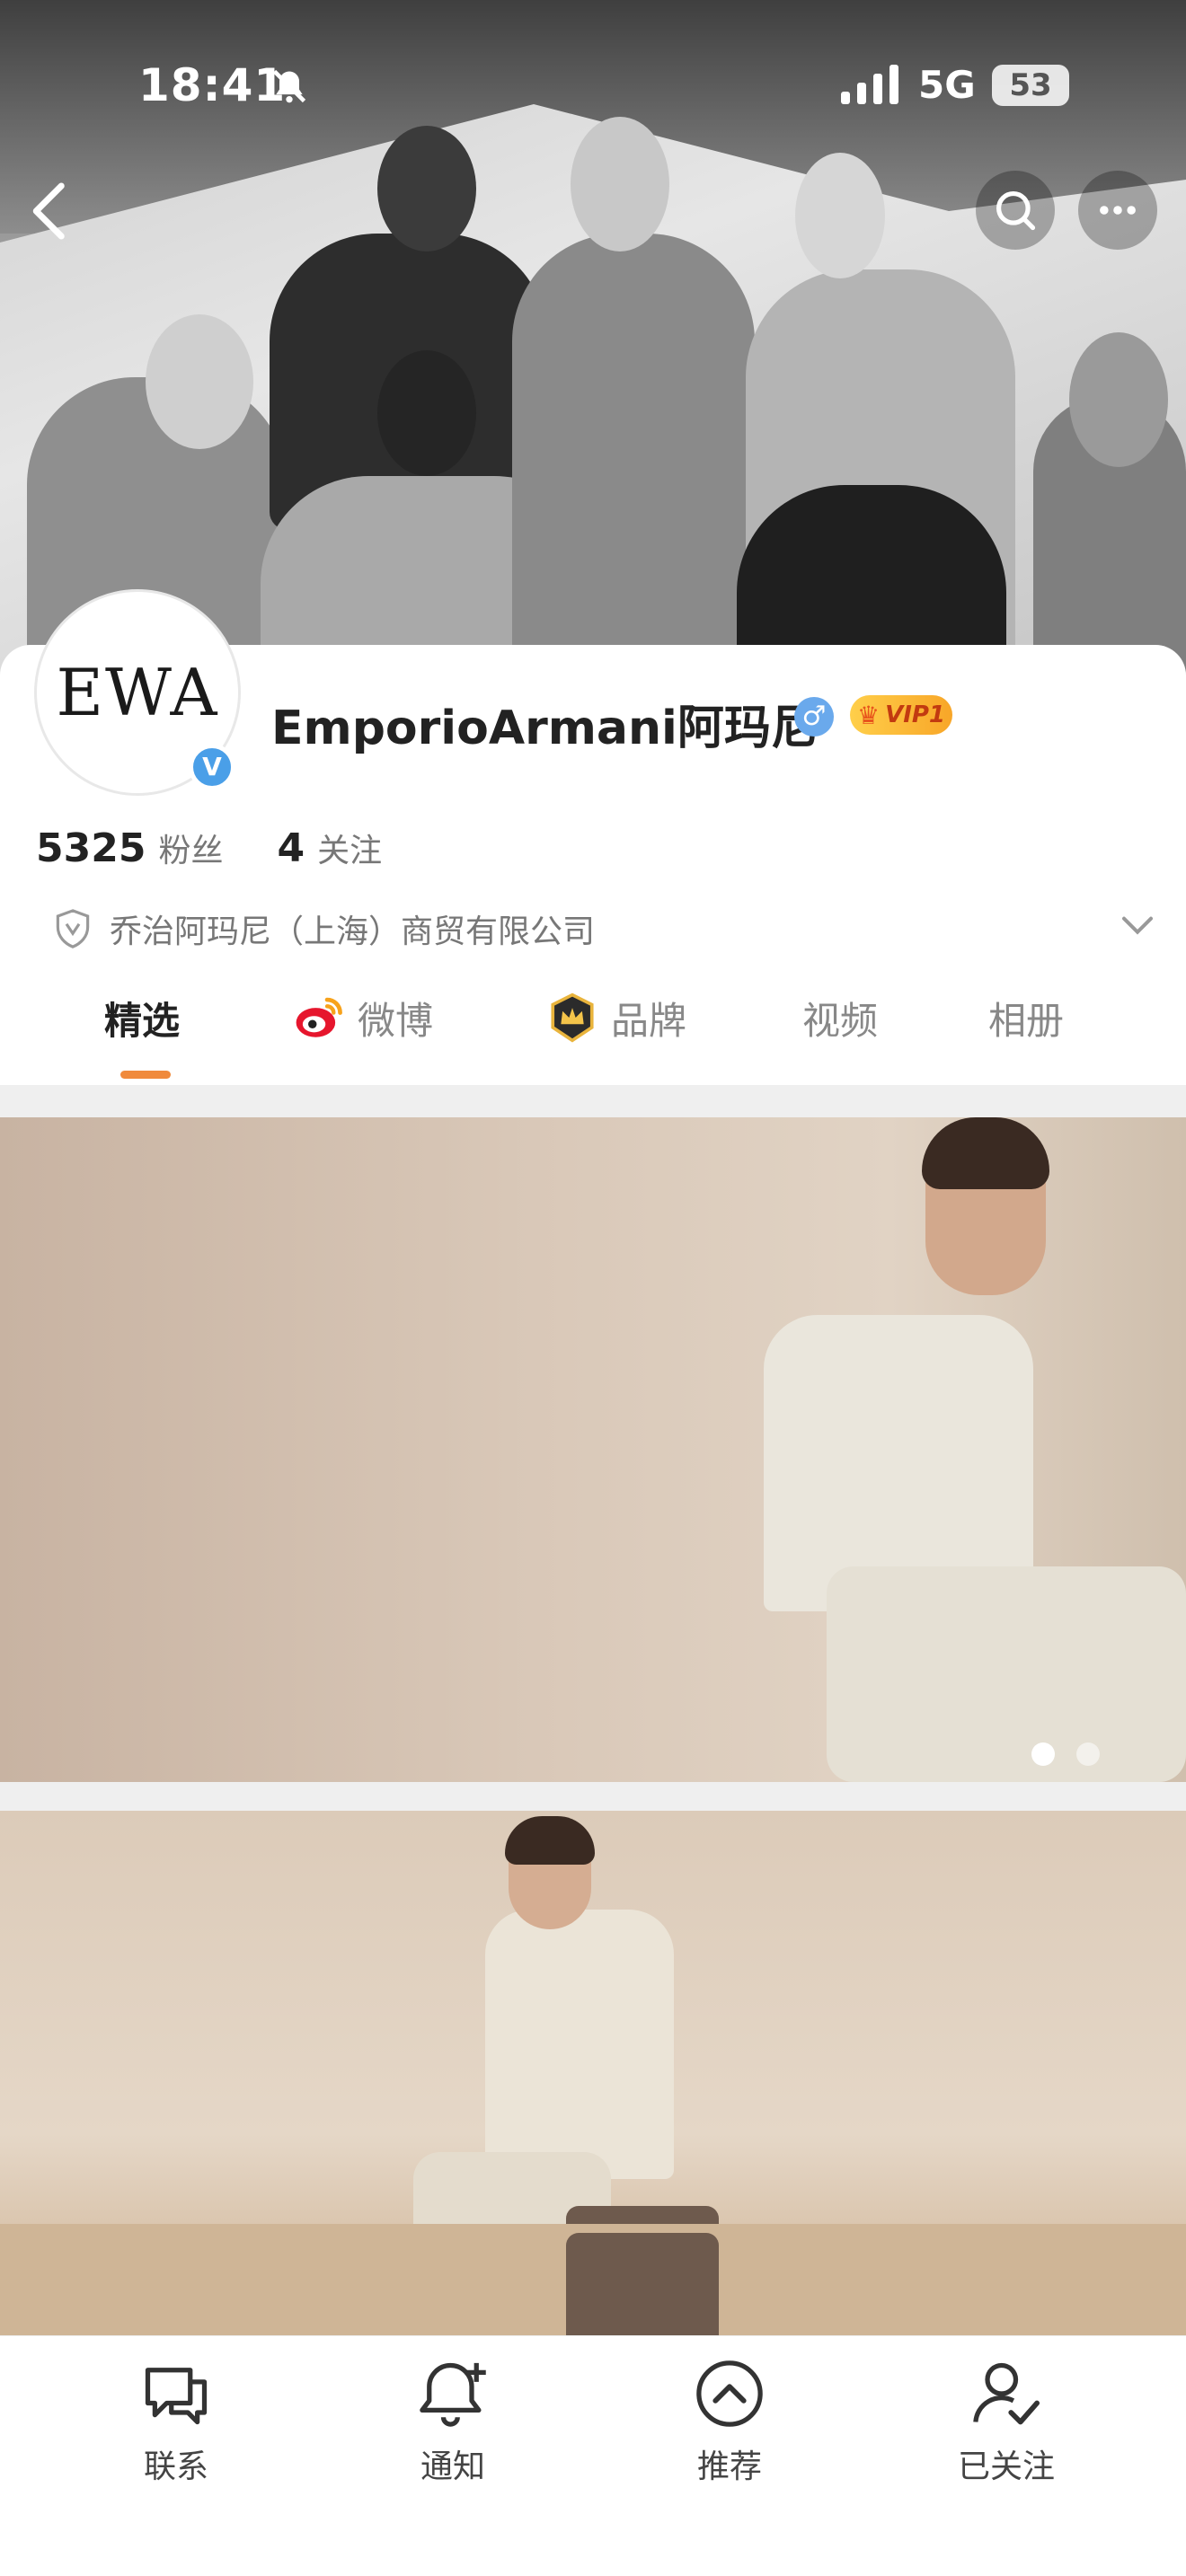 This screenshot has width=1186, height=2576. I want to click on chat-icon, so click(176, 2396).